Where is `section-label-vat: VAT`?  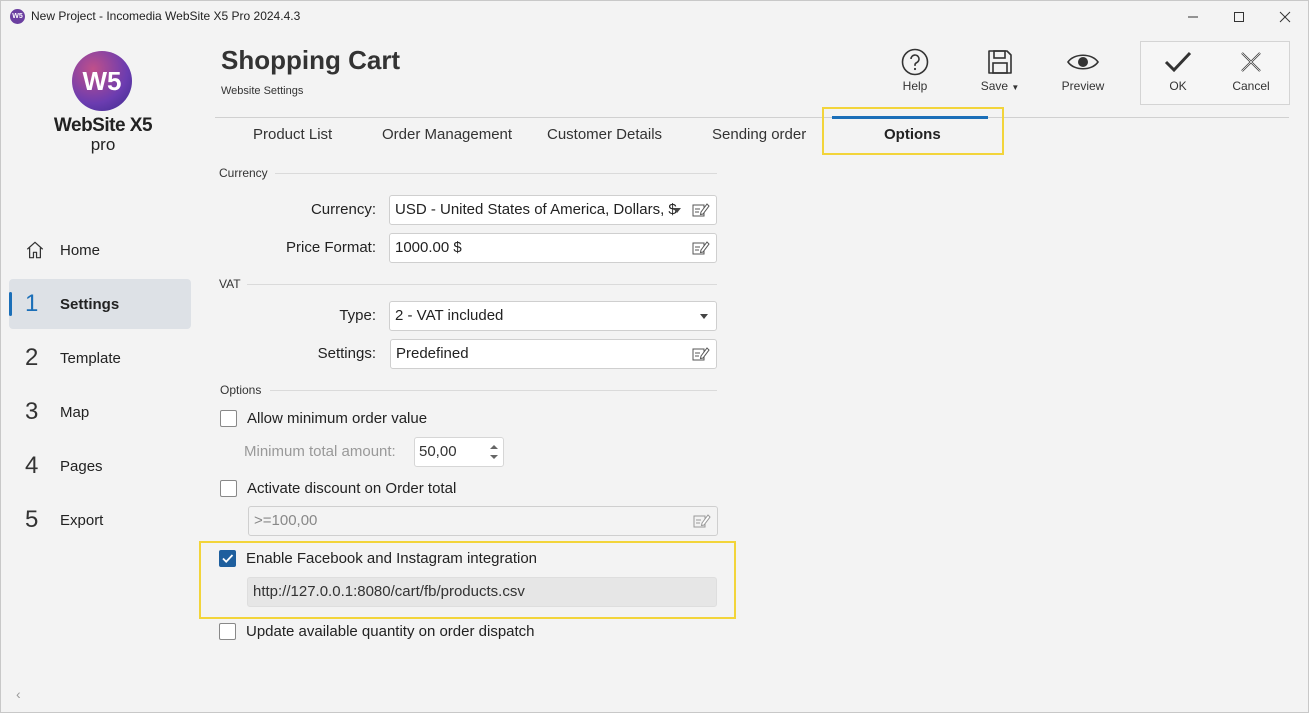
section-label-vat: VAT is located at coordinates (230, 284).